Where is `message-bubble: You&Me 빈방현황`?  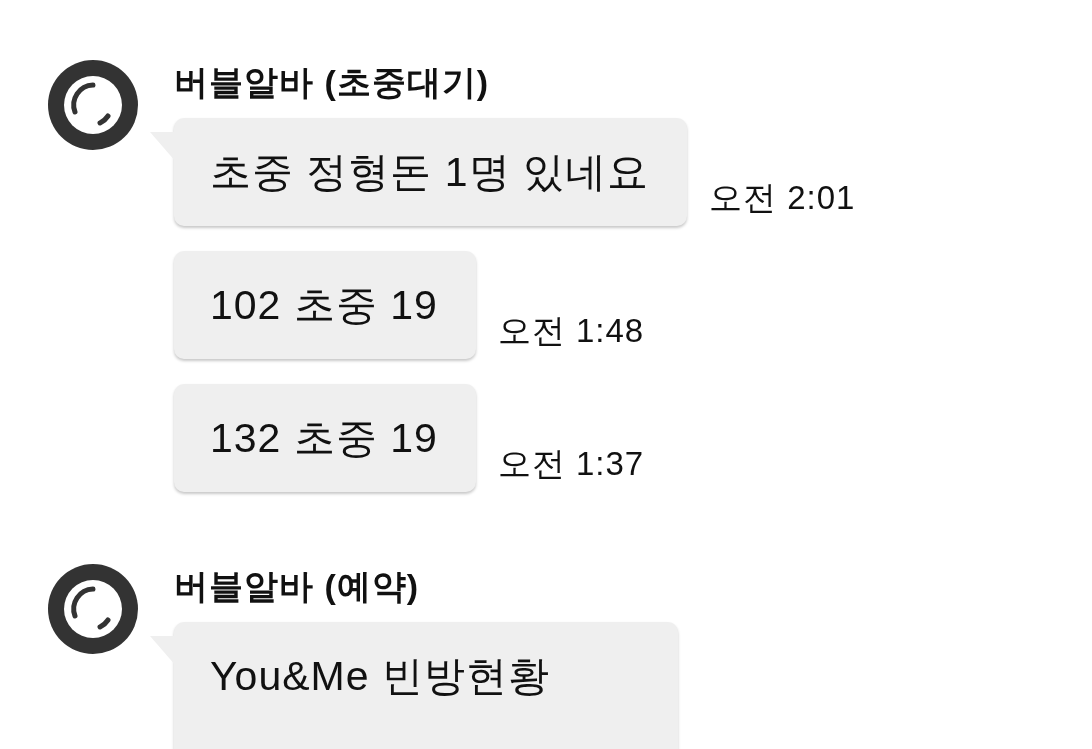
message-bubble: You&Me 빈방현황 is located at coordinates (426, 685).